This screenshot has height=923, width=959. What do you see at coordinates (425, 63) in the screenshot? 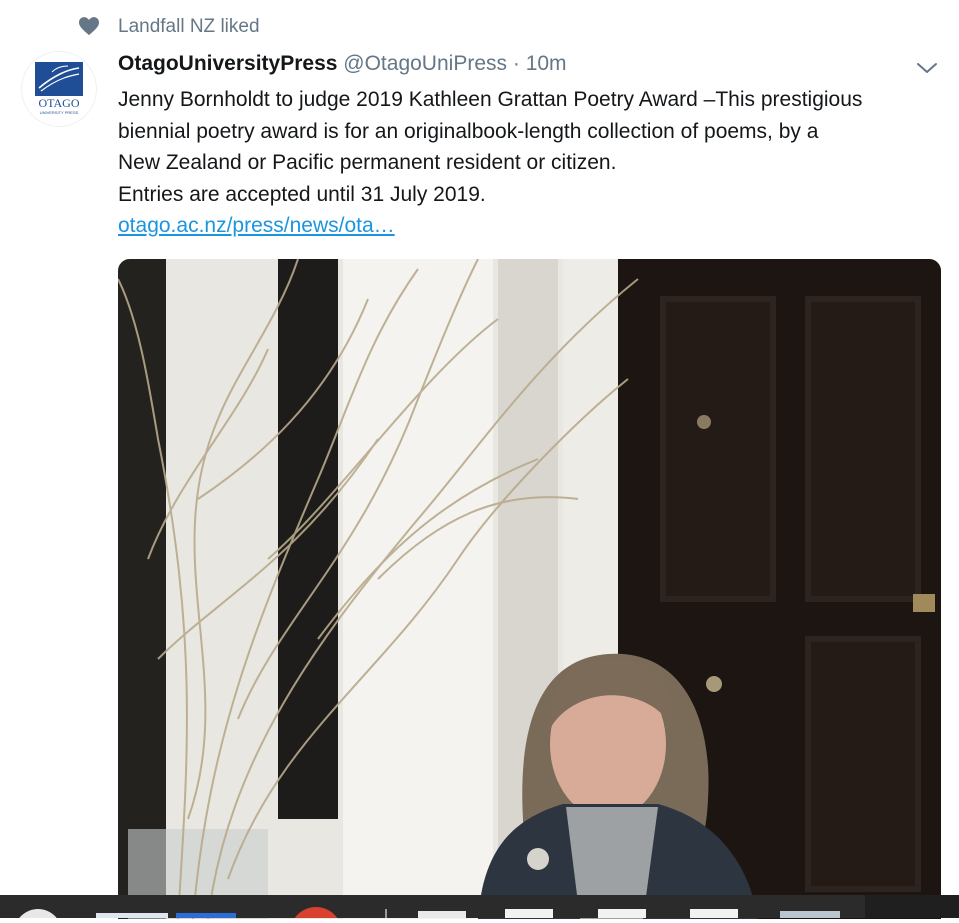
I see `handle: @OtagoUniPress` at bounding box center [425, 63].